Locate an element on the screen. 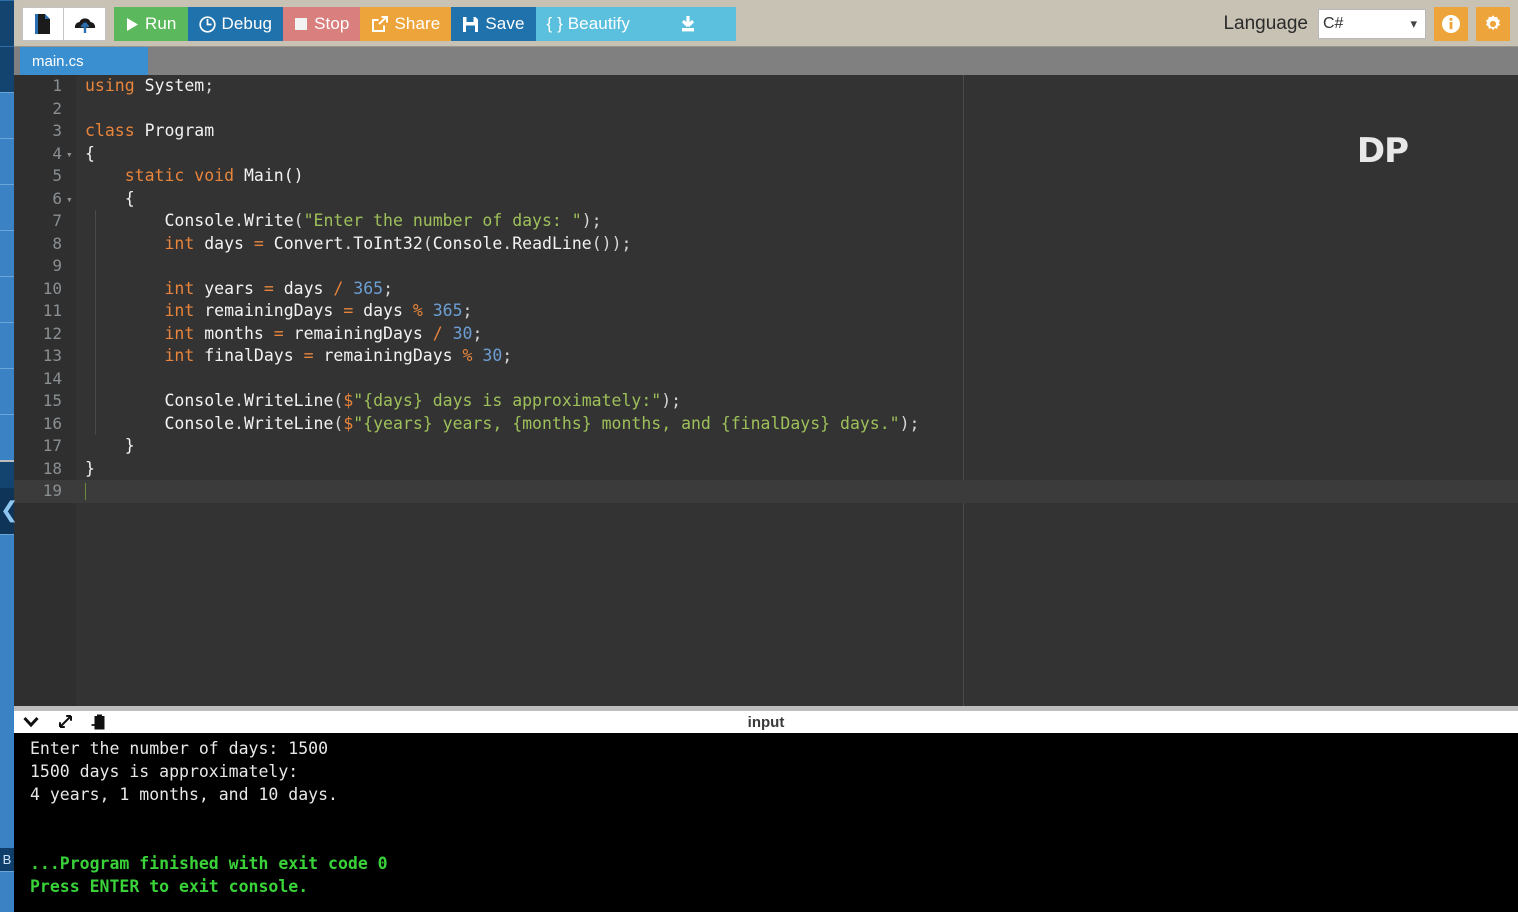  run-button: Run is located at coordinates (151, 24).